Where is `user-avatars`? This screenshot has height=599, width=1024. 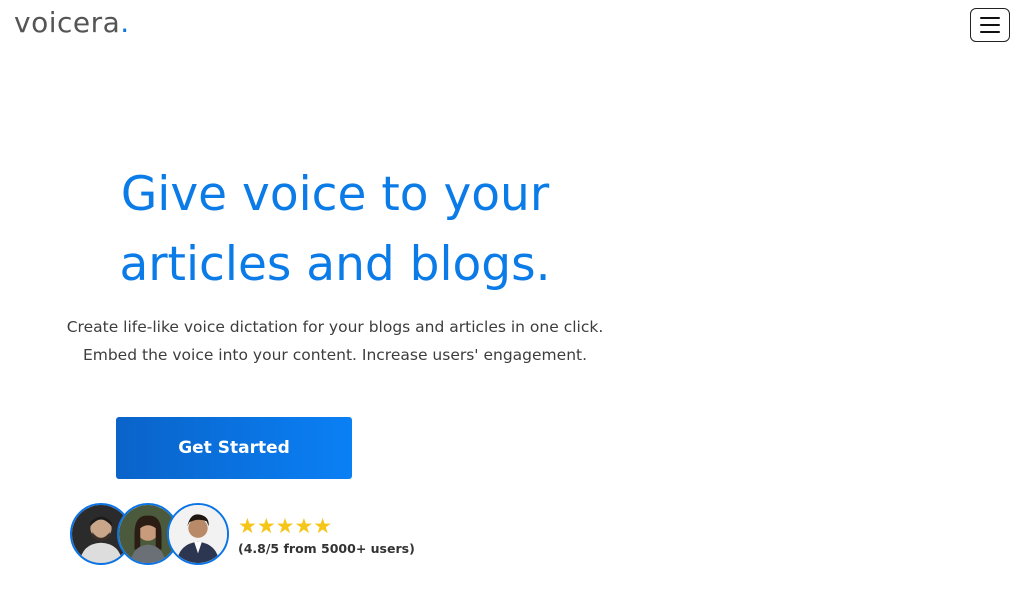
user-avatars is located at coordinates (152, 535).